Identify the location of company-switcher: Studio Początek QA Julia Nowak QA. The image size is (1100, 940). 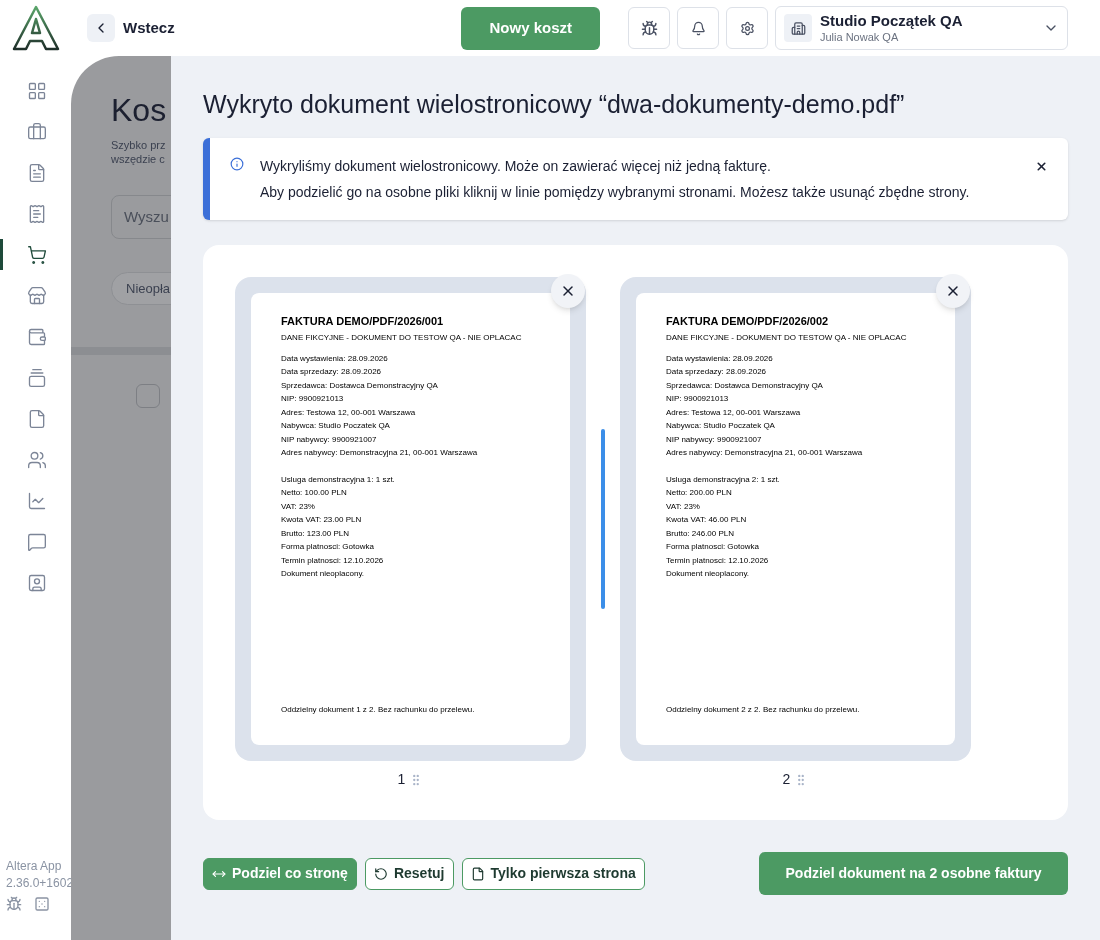
(921, 28).